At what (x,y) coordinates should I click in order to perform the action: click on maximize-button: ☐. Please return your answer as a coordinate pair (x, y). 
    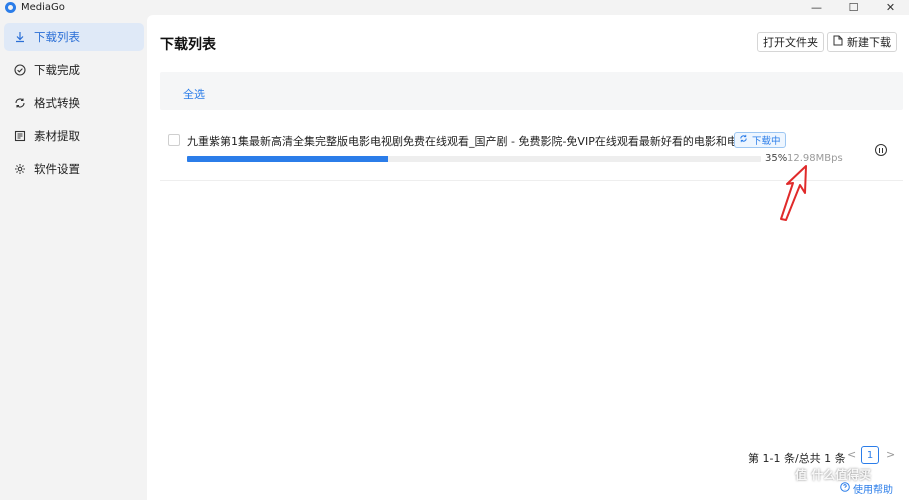
    Looking at the image, I should click on (853, 7).